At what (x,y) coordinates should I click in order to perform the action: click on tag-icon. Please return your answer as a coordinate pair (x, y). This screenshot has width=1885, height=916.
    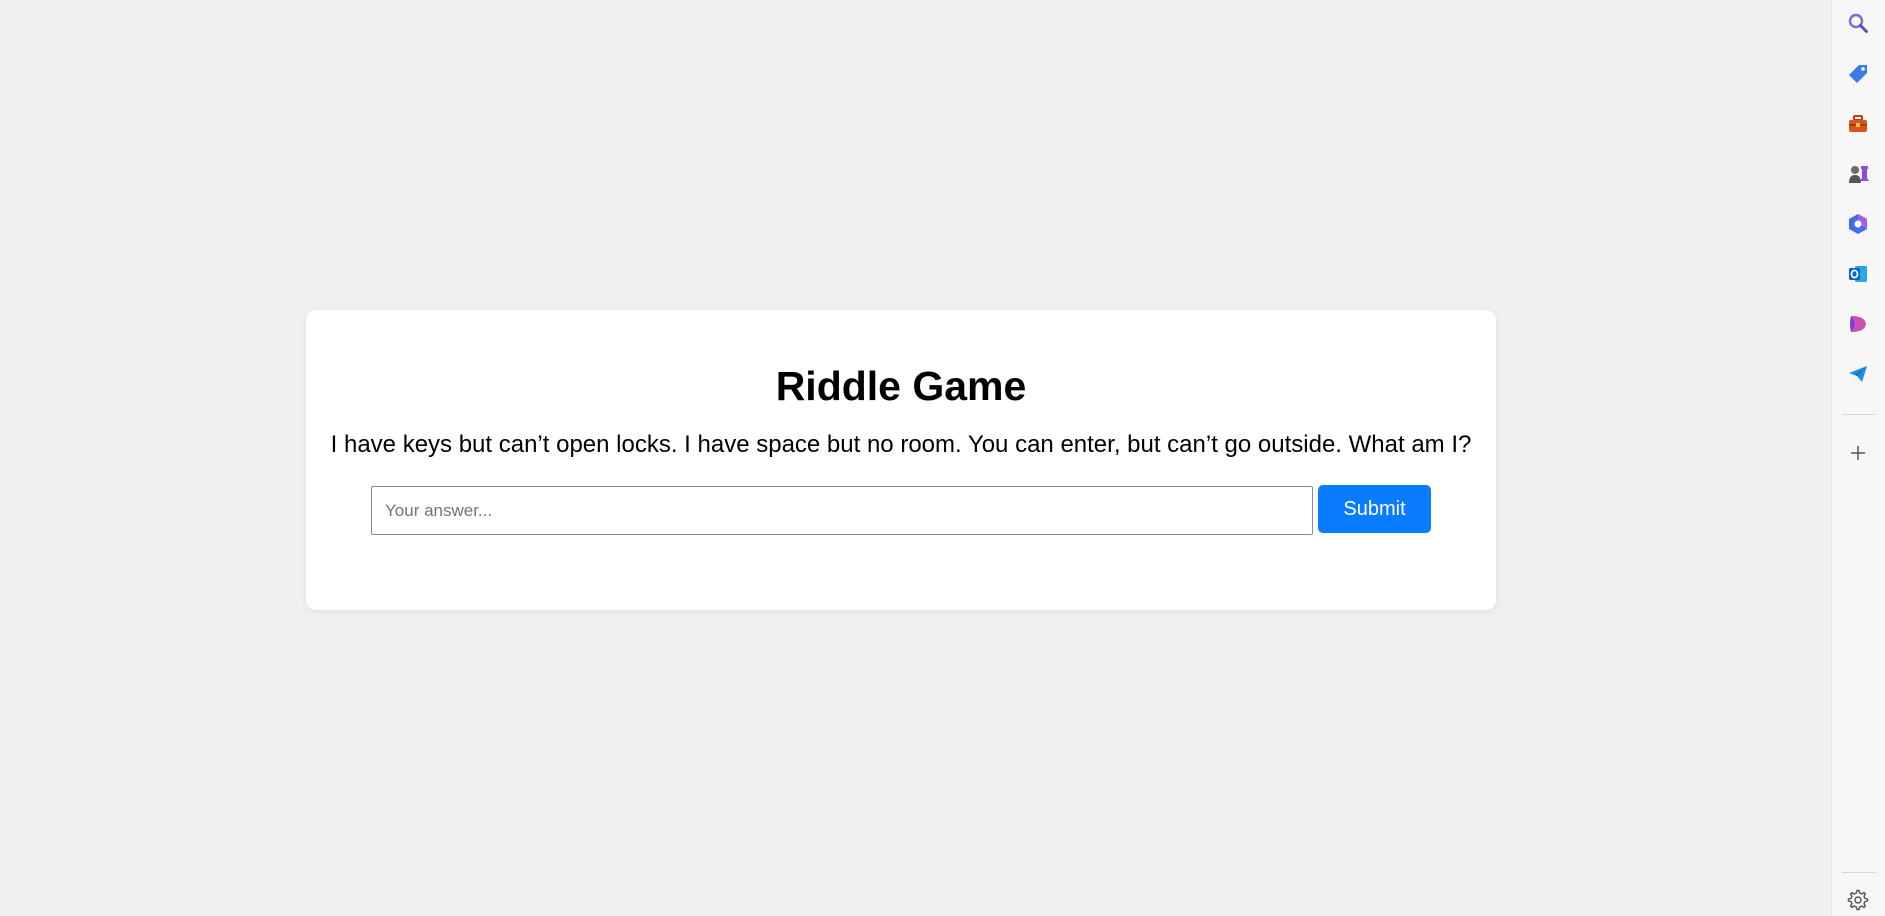
    Looking at the image, I should click on (1858, 74).